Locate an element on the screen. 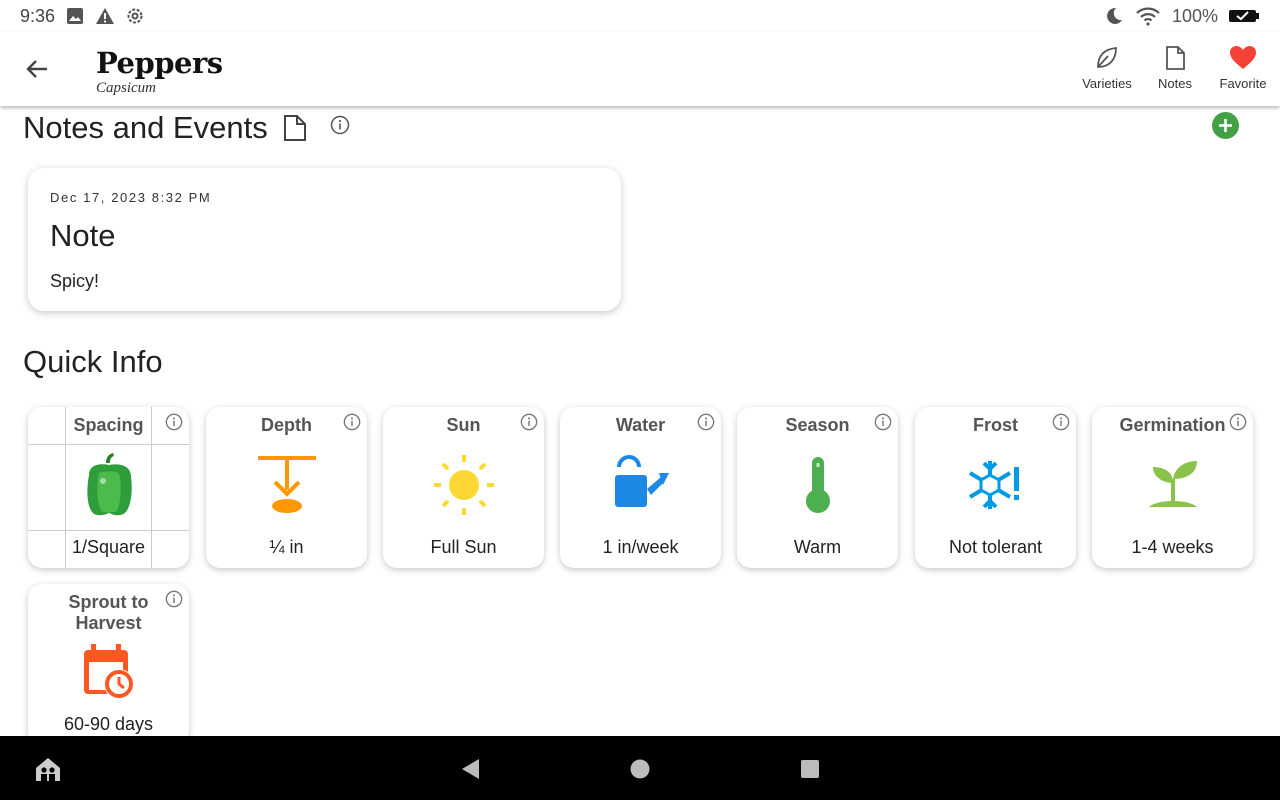 Image resolution: width=1280 pixels, height=800 pixels. nav-back-button is located at coordinates (470, 769).